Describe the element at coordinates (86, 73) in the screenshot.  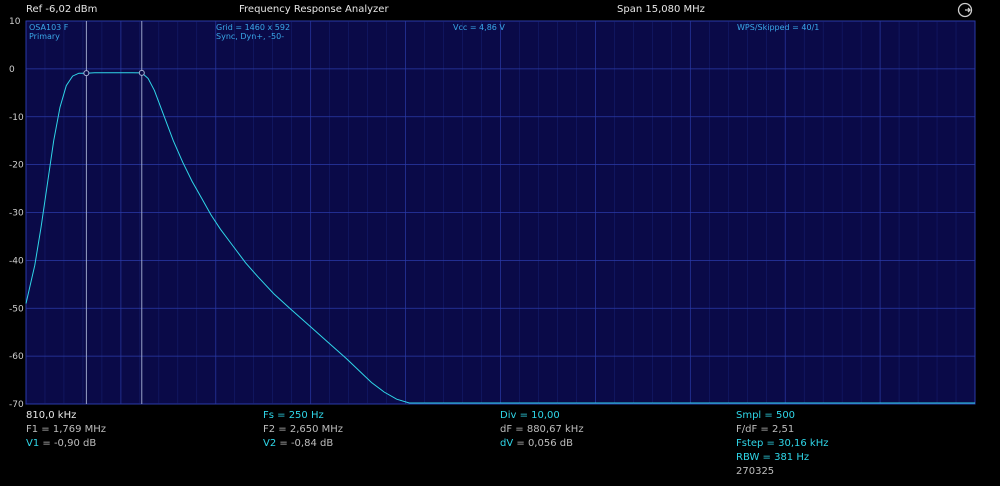
I see `marker-point-f1` at that location.